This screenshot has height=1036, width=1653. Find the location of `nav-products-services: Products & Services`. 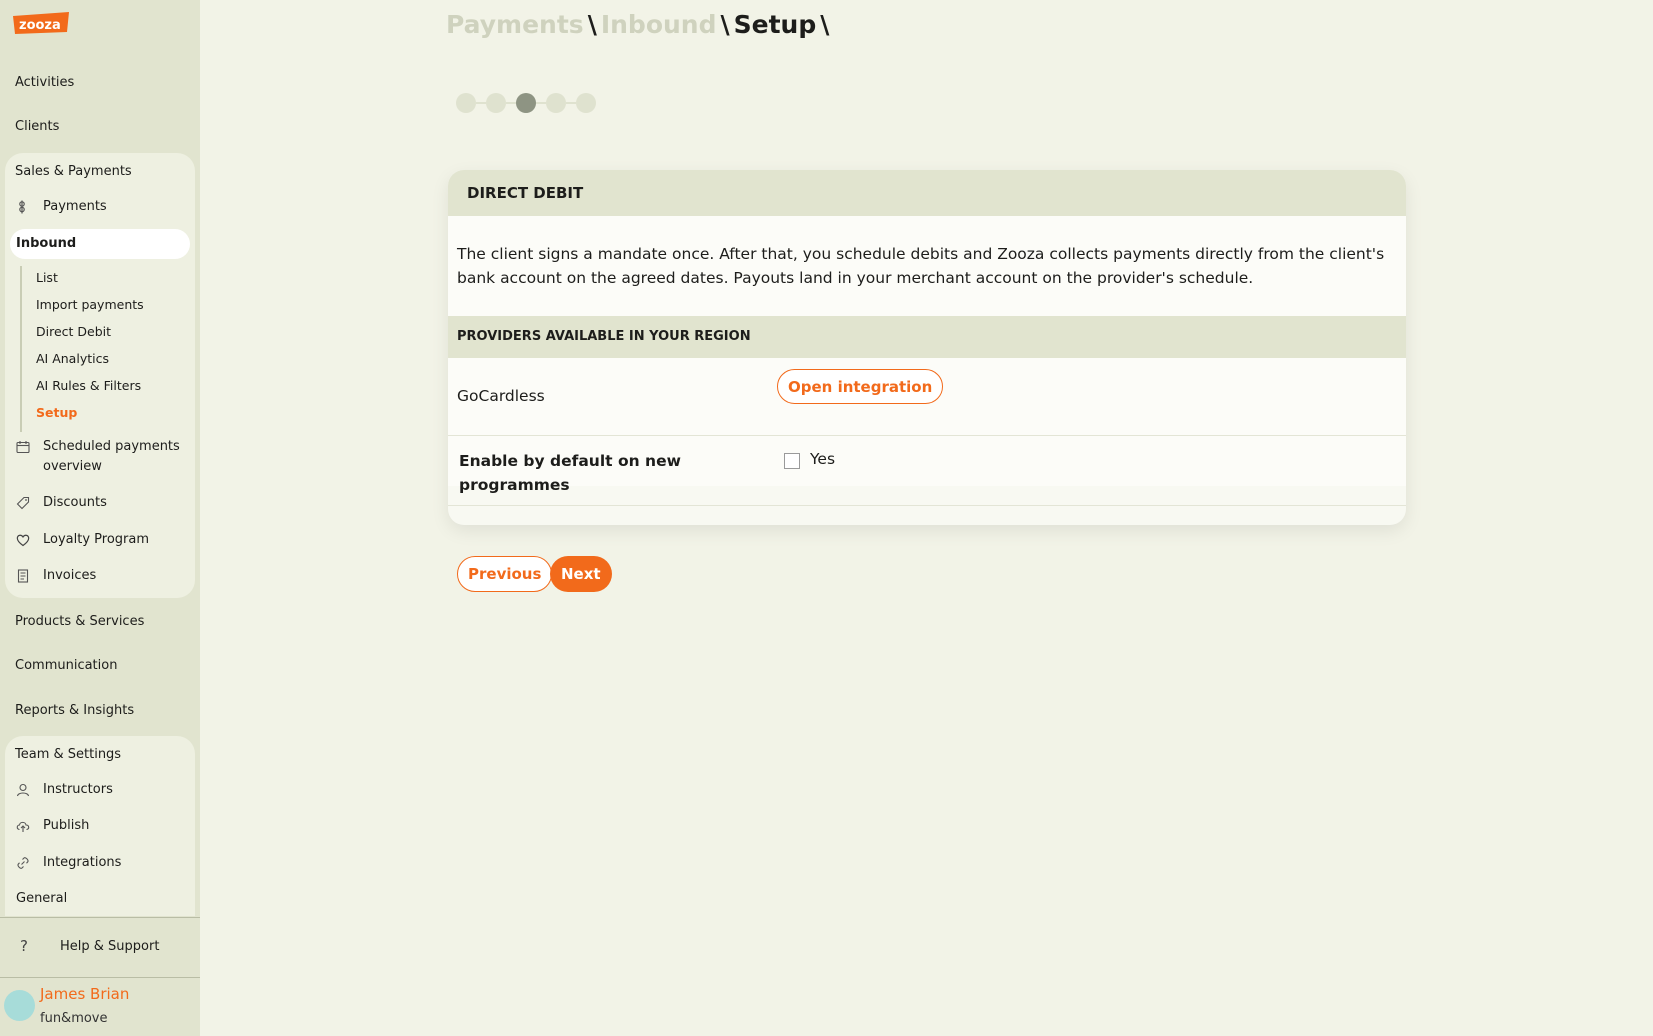

nav-products-services: Products & Services is located at coordinates (79, 621).